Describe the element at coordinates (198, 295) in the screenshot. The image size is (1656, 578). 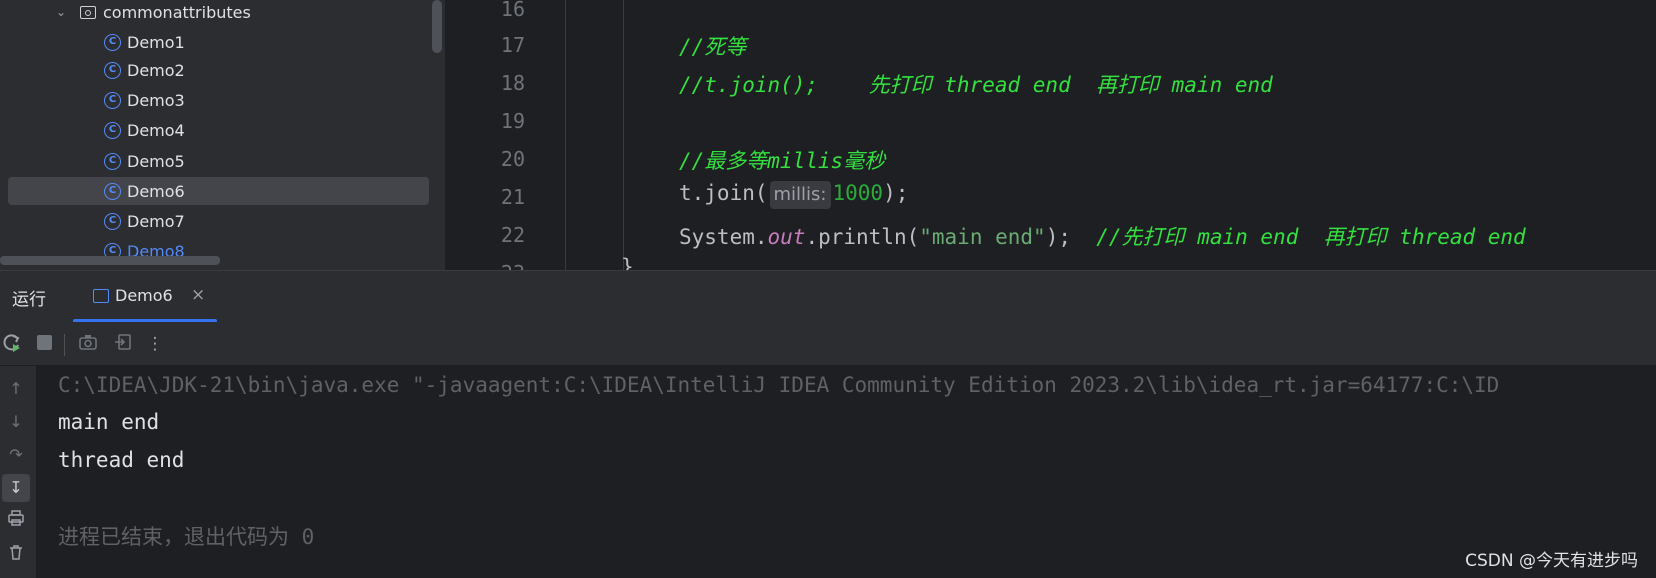
I see `close-icon: ×` at that location.